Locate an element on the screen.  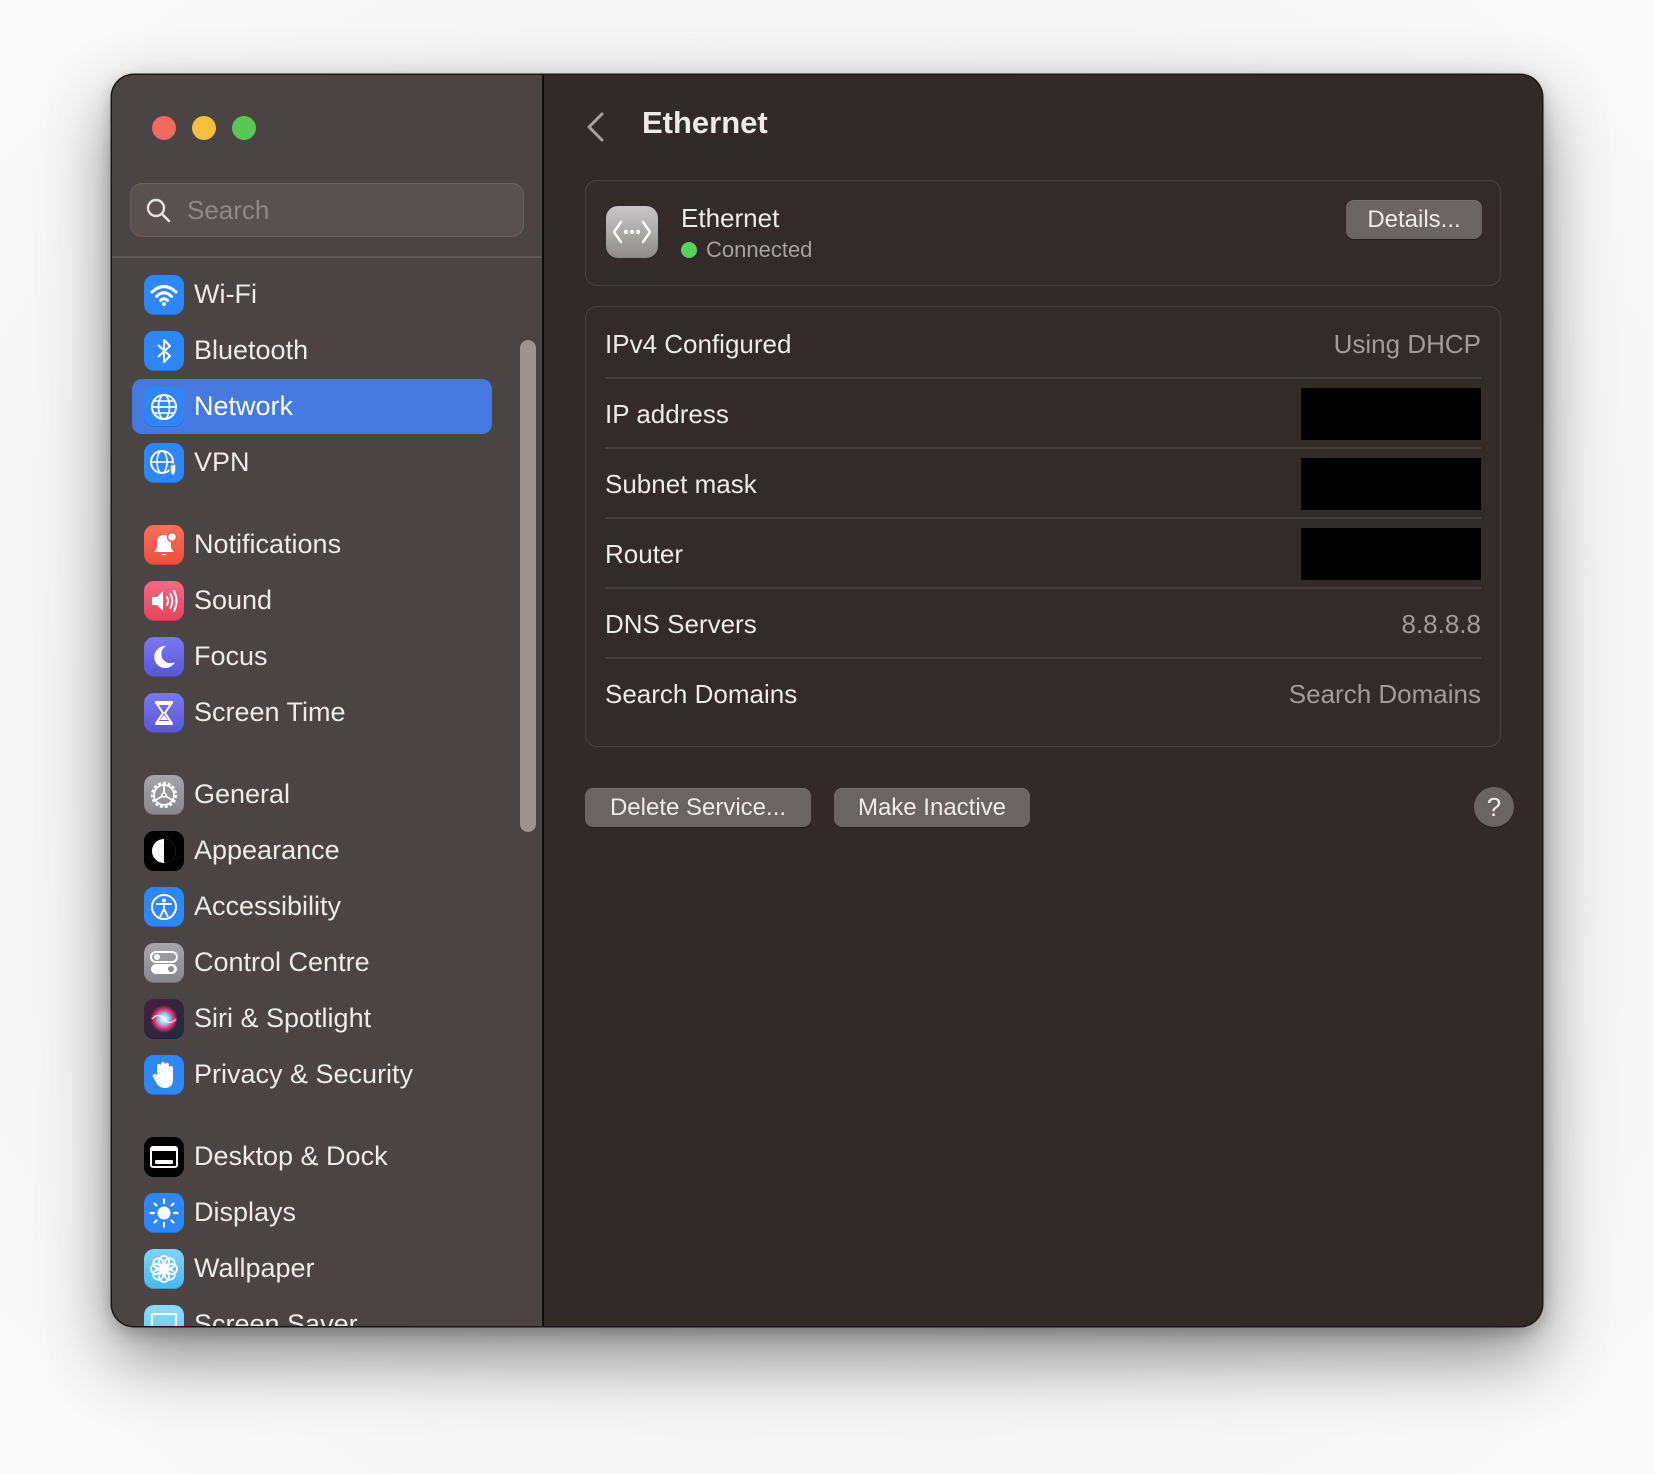
search-field is located at coordinates (327, 210).